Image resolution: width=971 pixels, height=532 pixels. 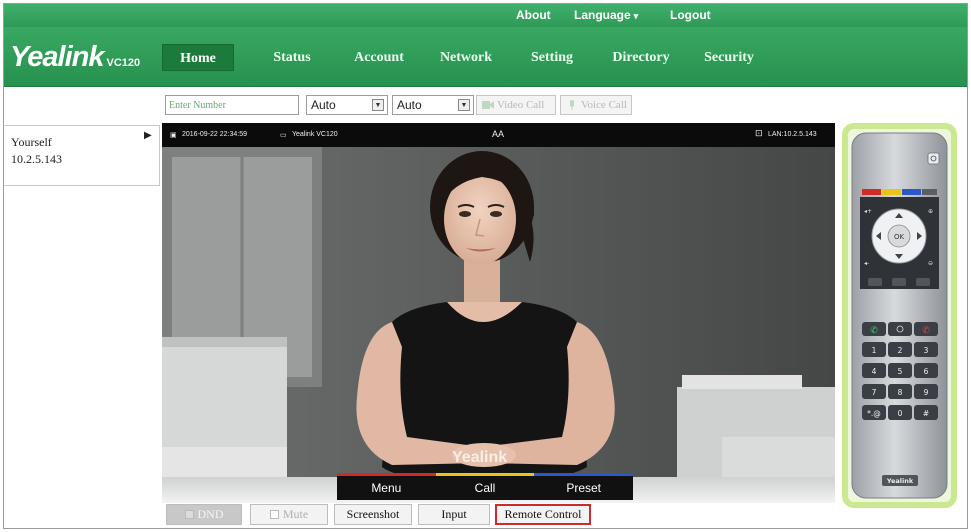 I want to click on dial-toolbar: Auto ▼ Auto ▼ Video Call Voice Call, so click(x=397, y=105).